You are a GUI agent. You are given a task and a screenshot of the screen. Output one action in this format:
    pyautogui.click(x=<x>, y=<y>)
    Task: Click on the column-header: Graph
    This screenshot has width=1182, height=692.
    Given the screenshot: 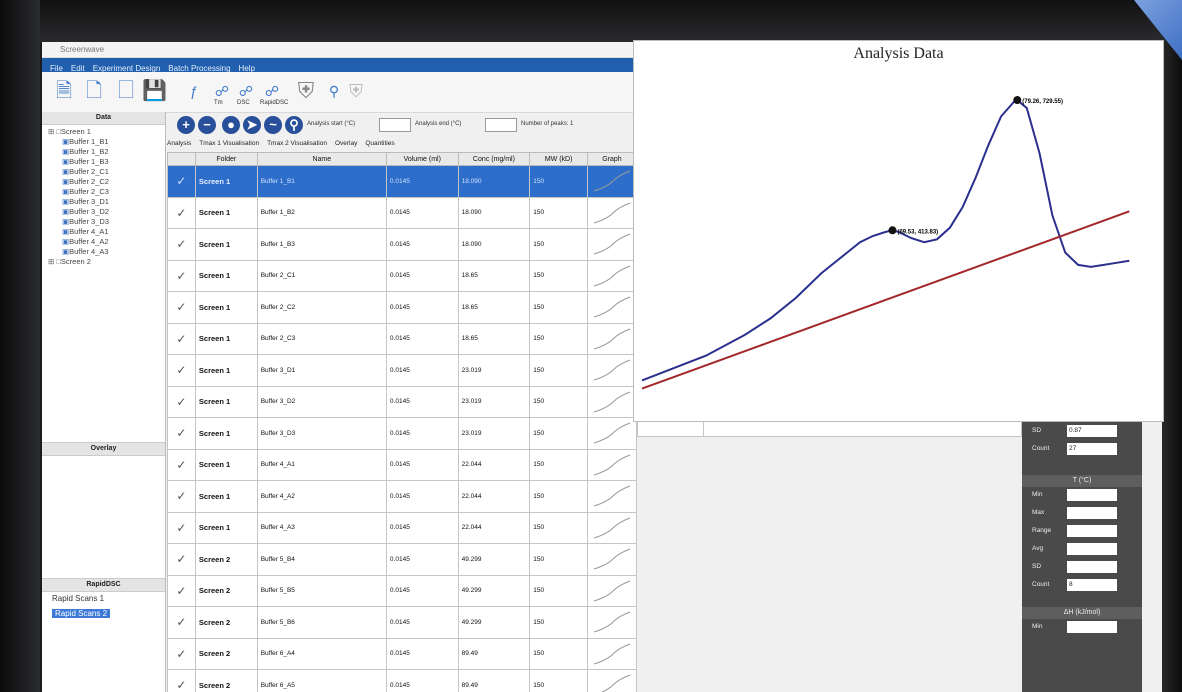 What is the action you would take?
    pyautogui.click(x=612, y=159)
    